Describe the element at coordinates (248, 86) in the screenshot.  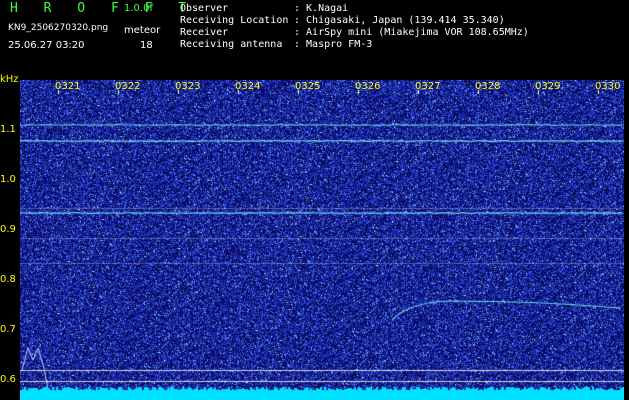
I see `x-tick-label: 0324` at that location.